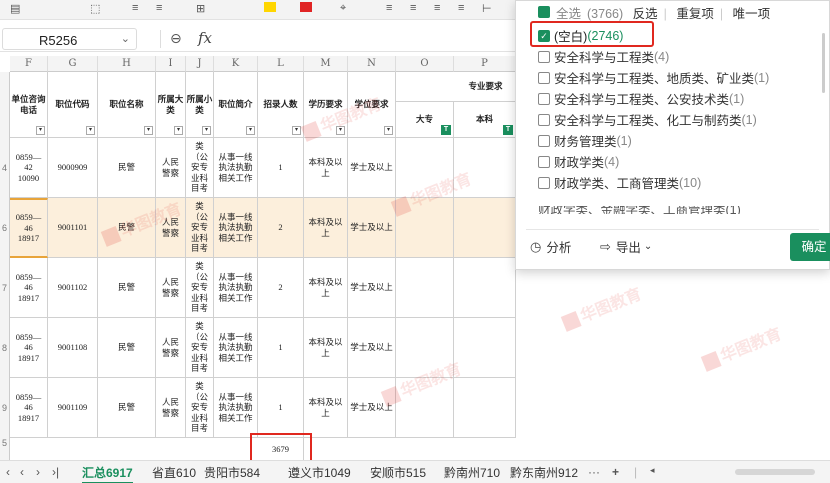  What do you see at coordinates (306, 7) in the screenshot?
I see `font-color-icon` at bounding box center [306, 7].